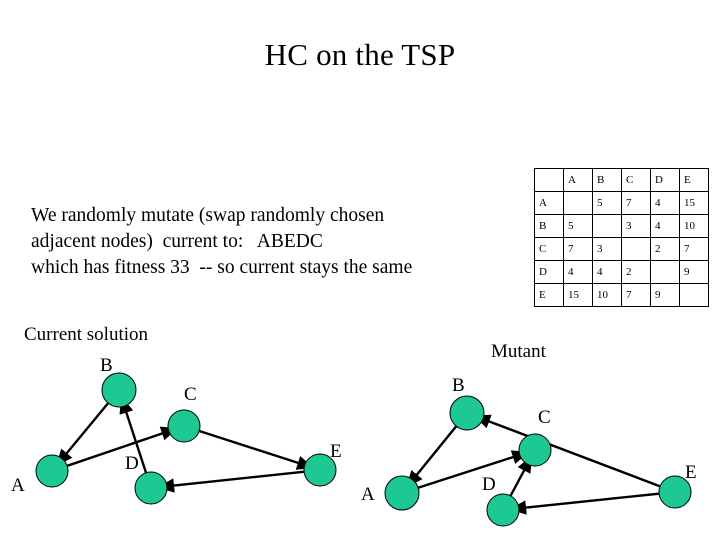  What do you see at coordinates (336, 451) in the screenshot?
I see `current-node-label-E: E` at bounding box center [336, 451].